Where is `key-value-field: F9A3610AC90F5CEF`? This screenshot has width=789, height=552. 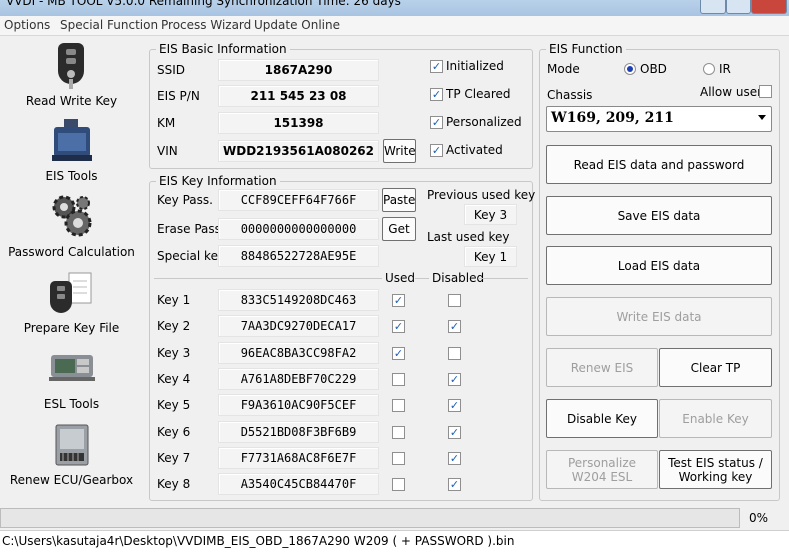 key-value-field: F9A3610AC90F5CEF is located at coordinates (298, 405).